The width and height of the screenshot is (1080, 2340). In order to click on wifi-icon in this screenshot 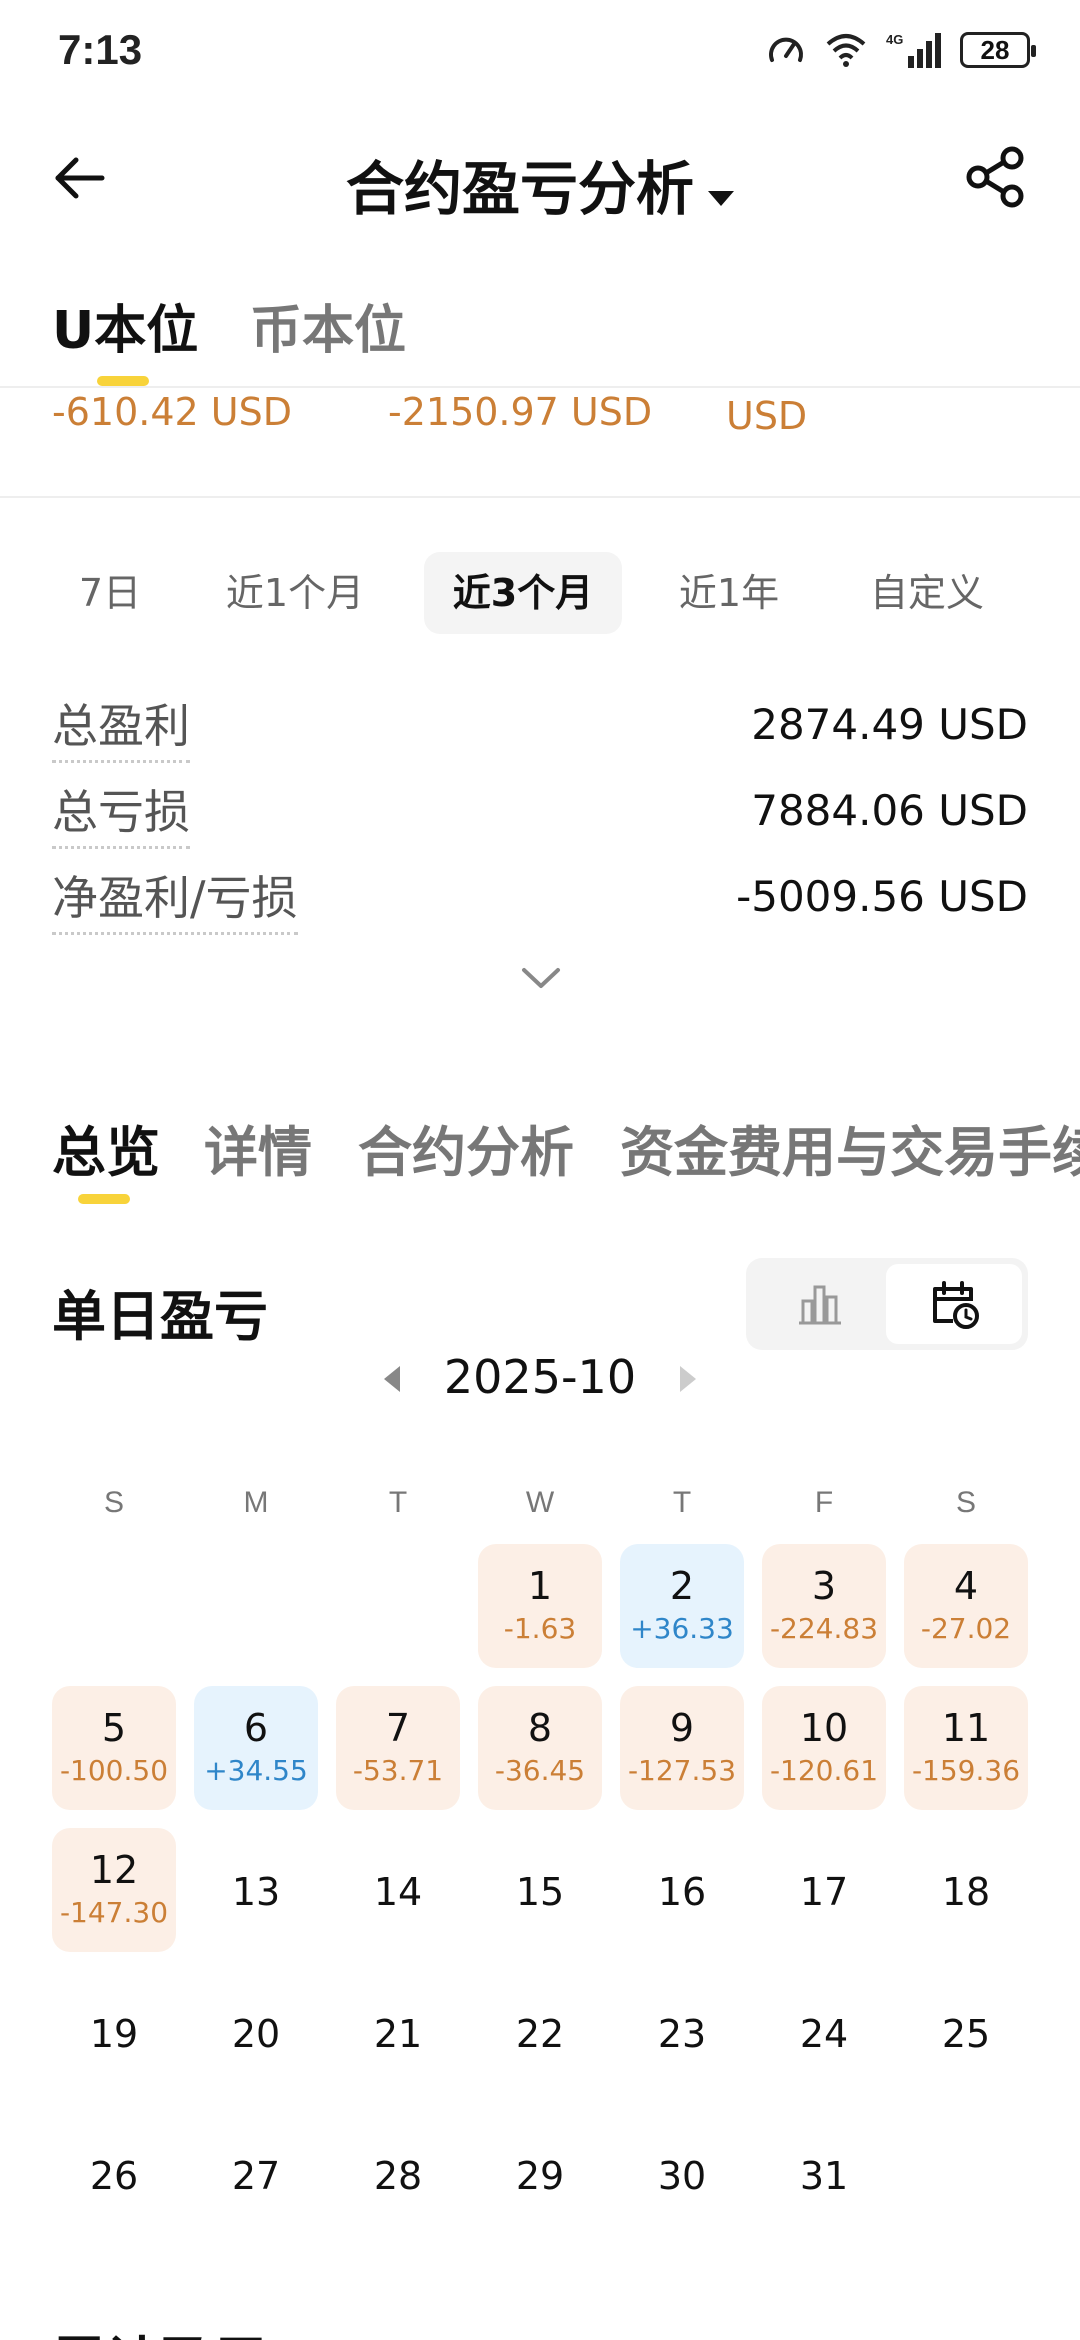, I will do `click(846, 50)`.